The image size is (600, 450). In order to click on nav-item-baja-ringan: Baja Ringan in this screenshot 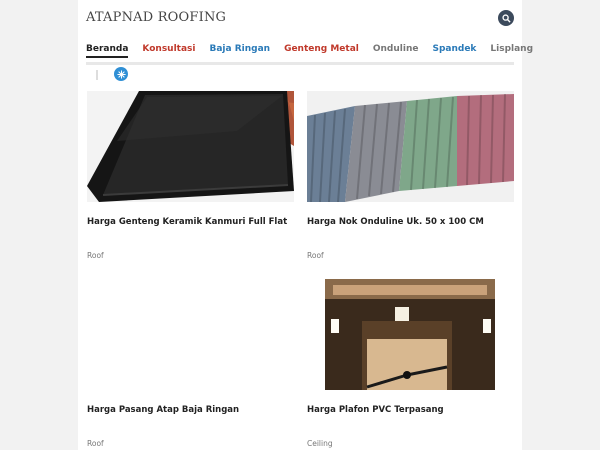, I will do `click(239, 51)`.